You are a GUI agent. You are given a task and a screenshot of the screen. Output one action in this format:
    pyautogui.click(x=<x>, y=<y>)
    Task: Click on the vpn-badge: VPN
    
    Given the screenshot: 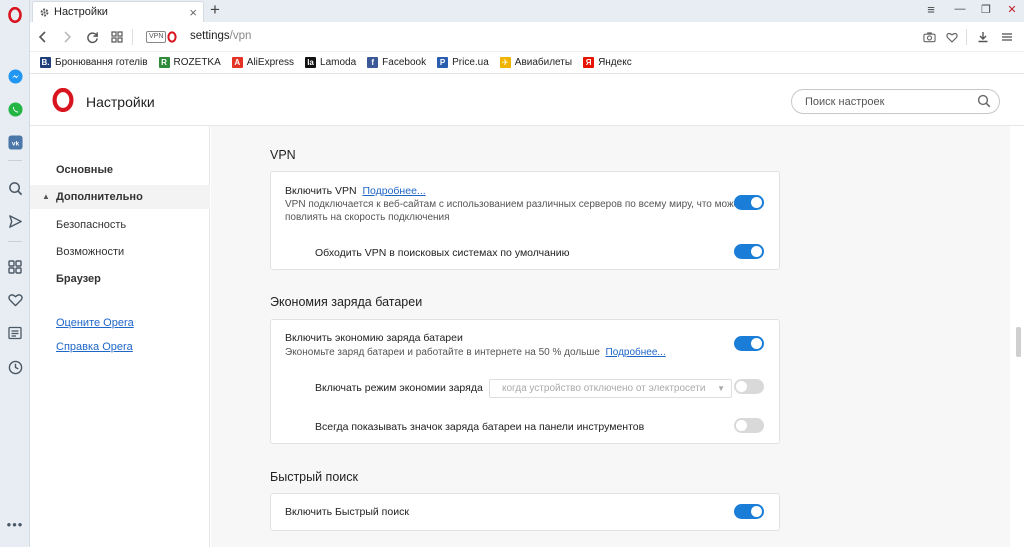 What is the action you would take?
    pyautogui.click(x=156, y=37)
    